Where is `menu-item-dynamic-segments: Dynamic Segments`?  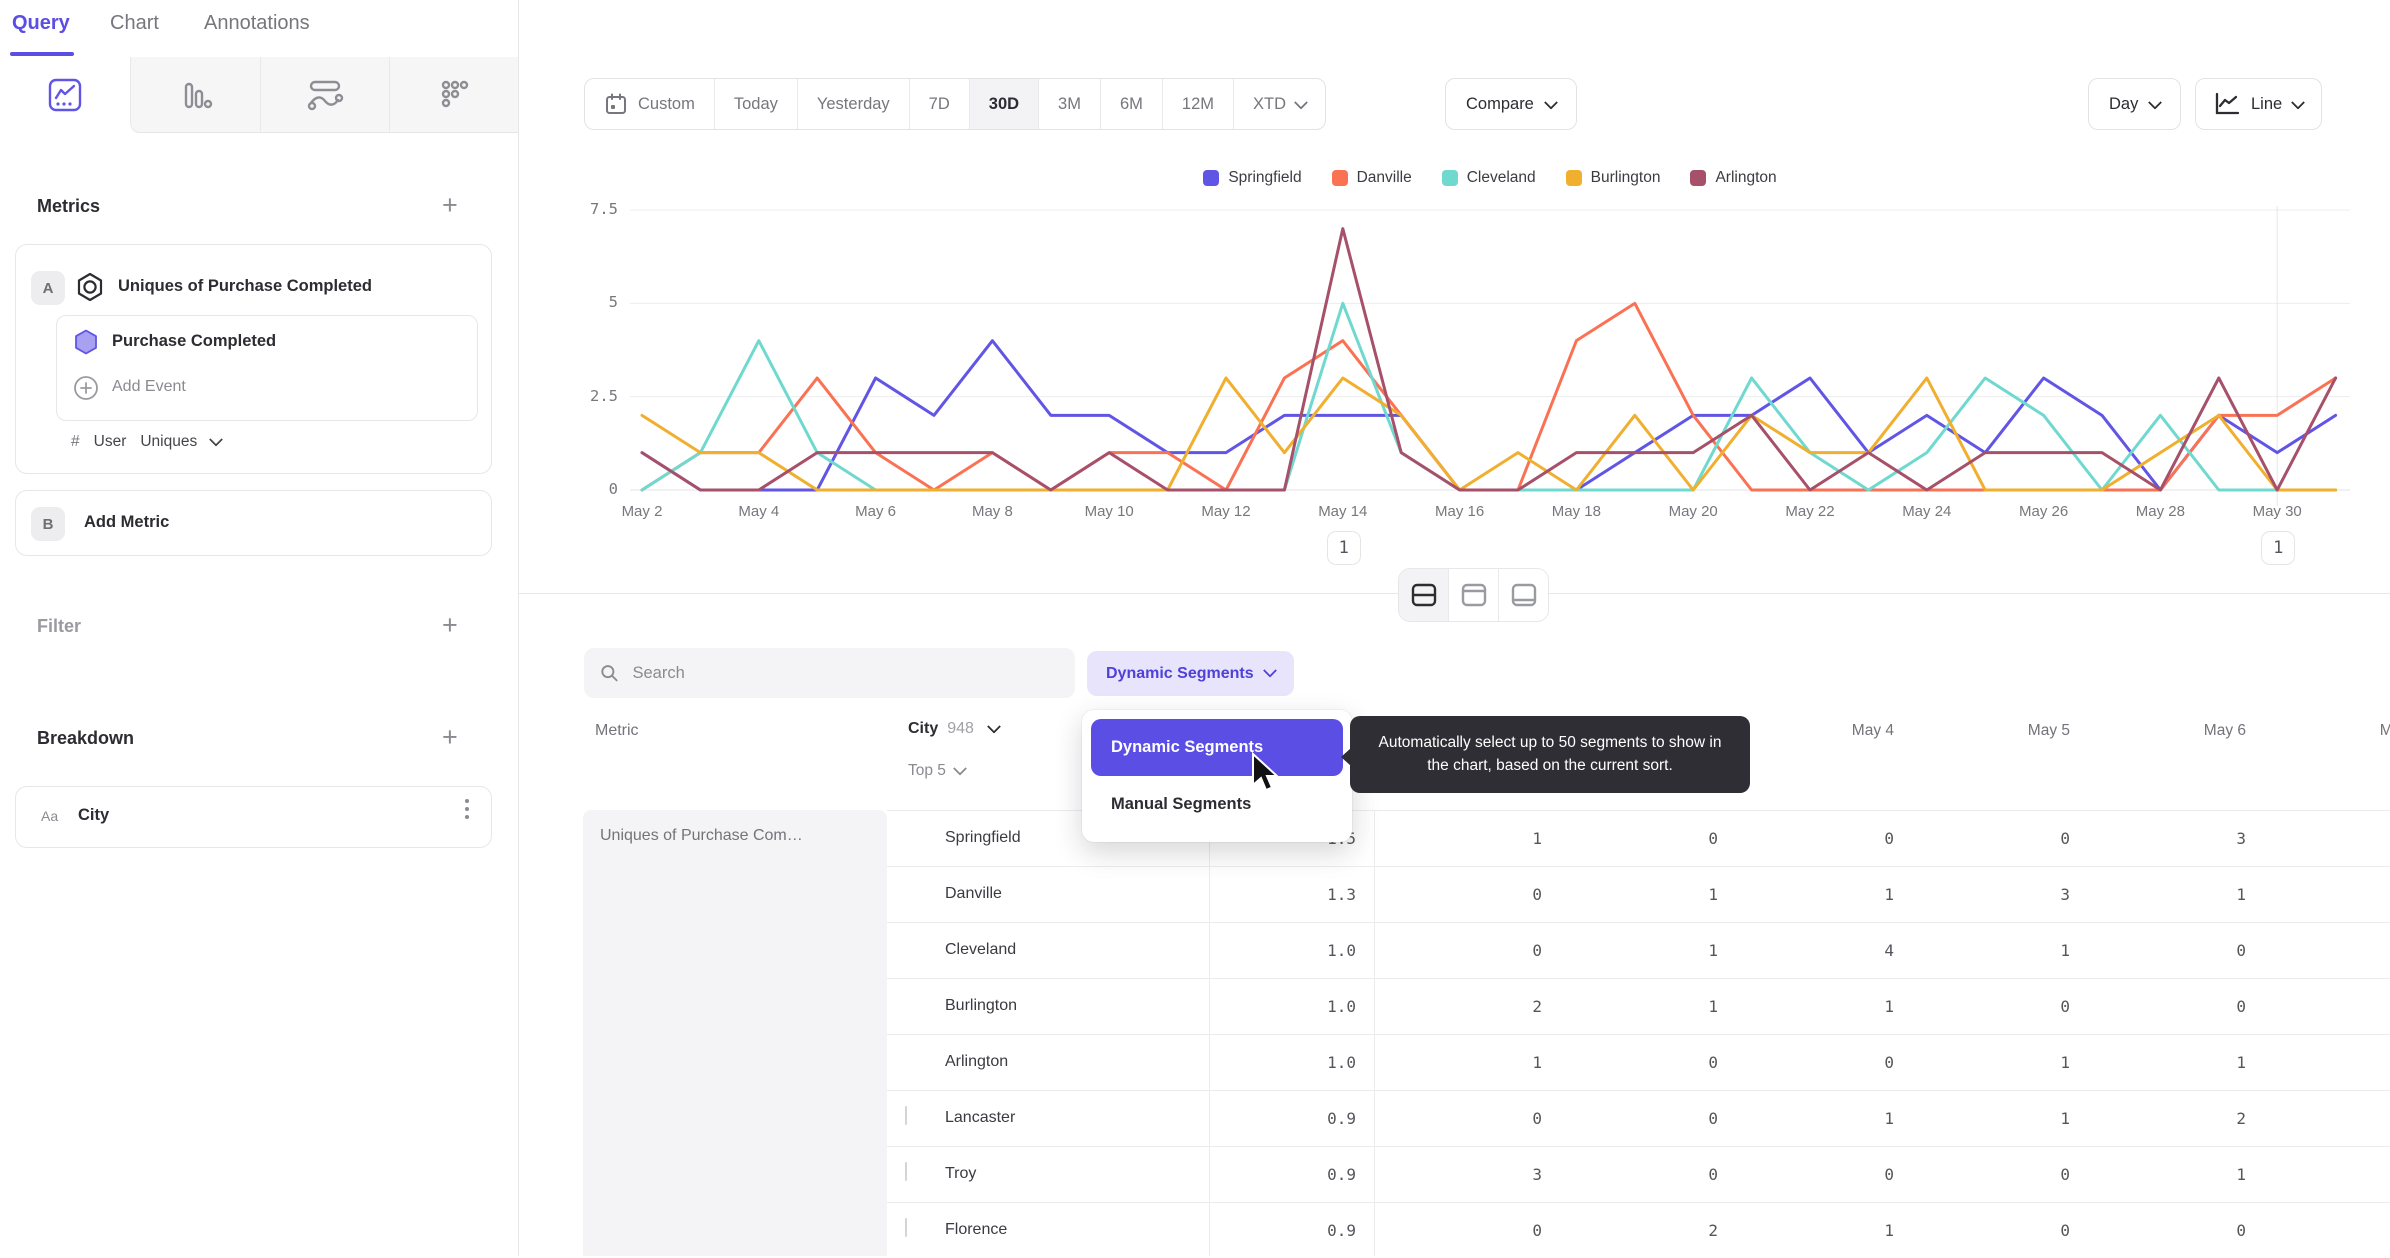
menu-item-dynamic-segments: Dynamic Segments is located at coordinates (1217, 747).